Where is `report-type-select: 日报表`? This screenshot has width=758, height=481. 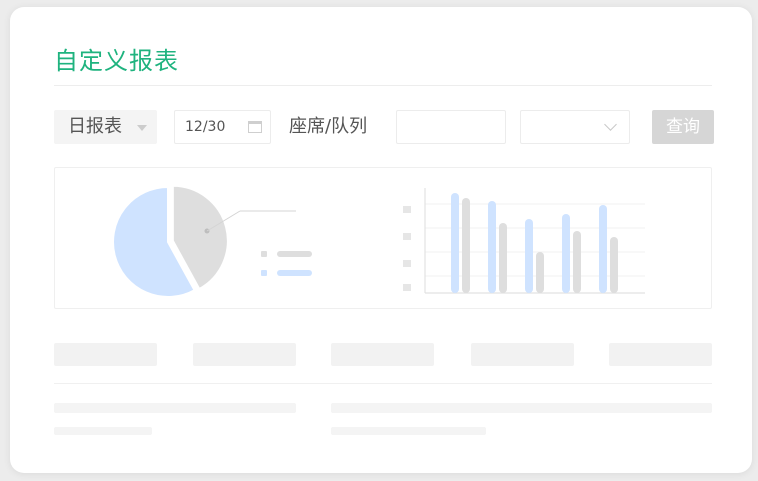
report-type-select: 日报表 is located at coordinates (105, 127).